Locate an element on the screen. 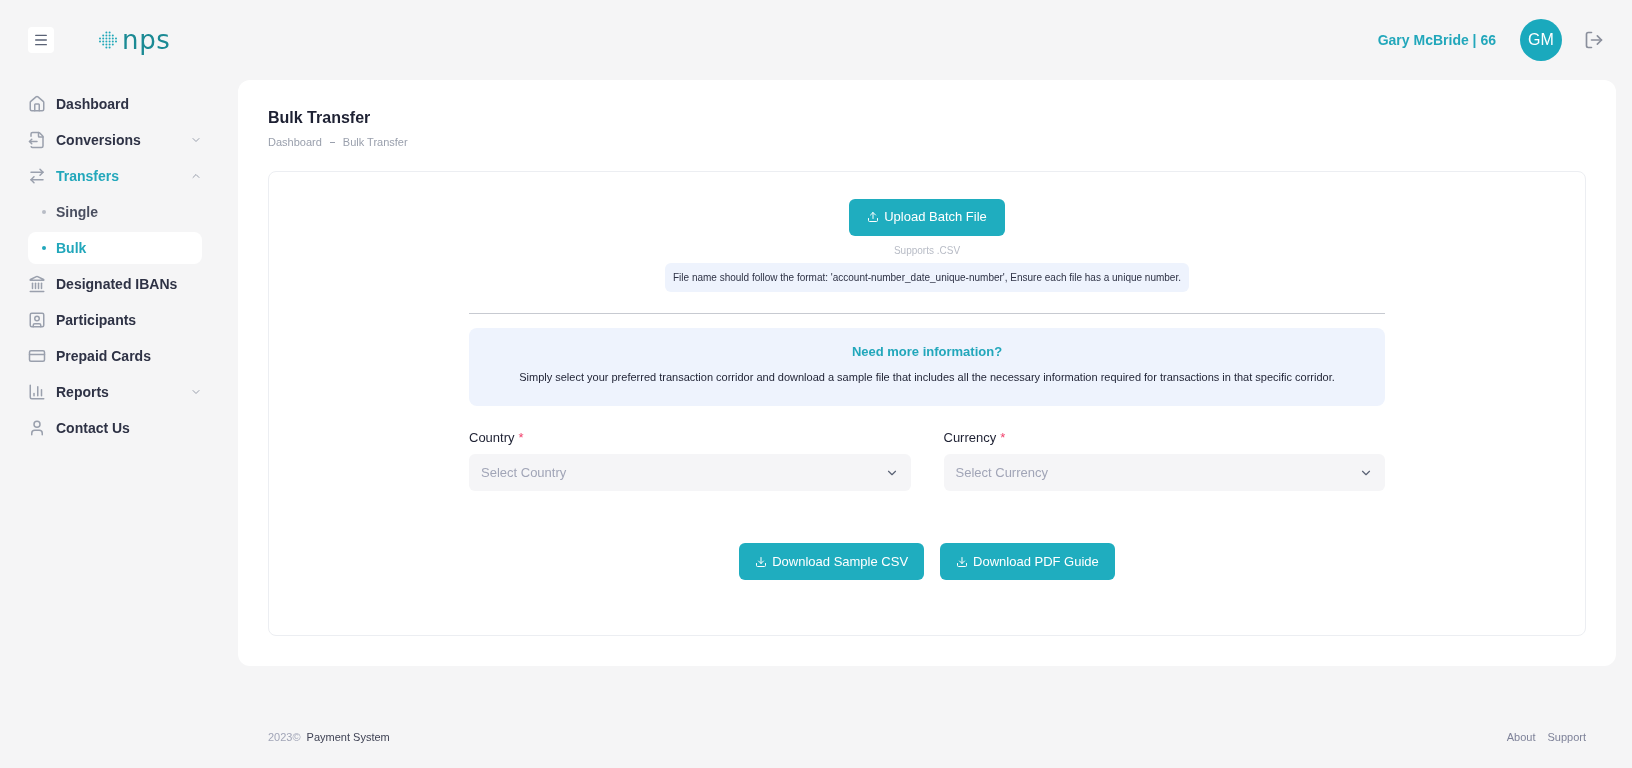  copyright-year: 2023© is located at coordinates (284, 737).